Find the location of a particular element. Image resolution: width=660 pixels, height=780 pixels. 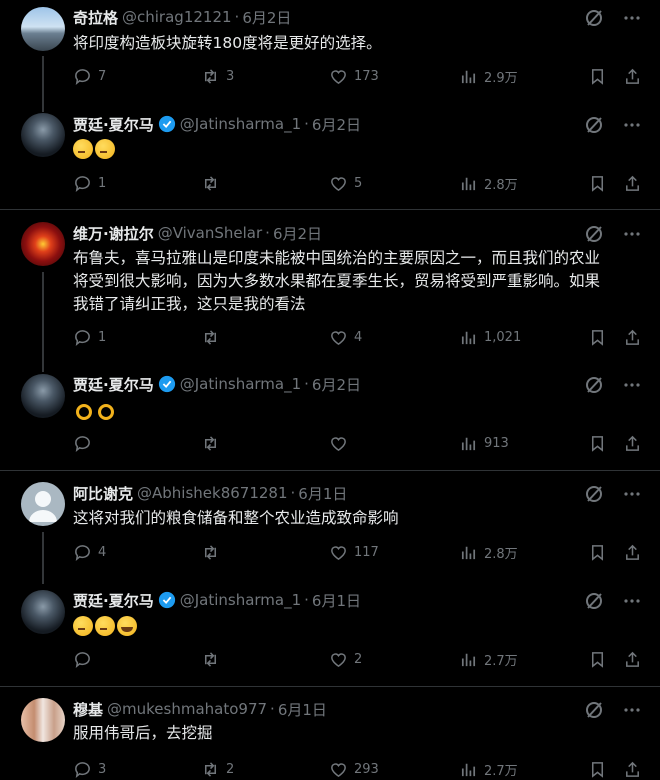

like-button: 173 is located at coordinates (354, 76).